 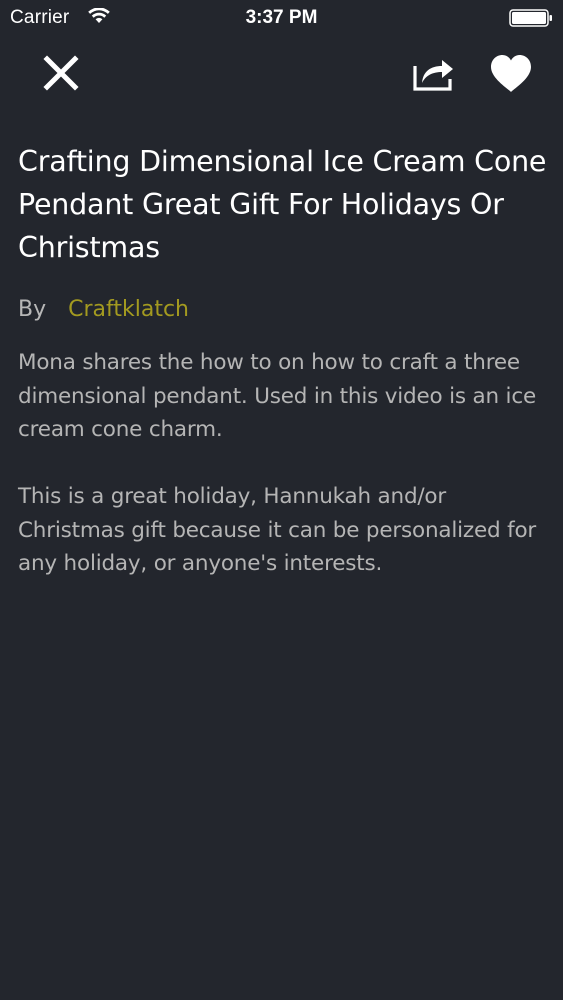 I want to click on byline: By Craftklatch, so click(x=283, y=310).